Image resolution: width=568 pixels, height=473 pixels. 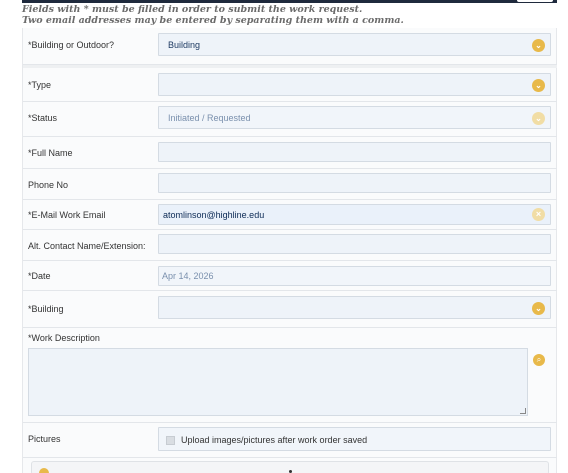 I want to click on alt-contact-label: Alt. Contact Name/Extension:, so click(x=87, y=246).